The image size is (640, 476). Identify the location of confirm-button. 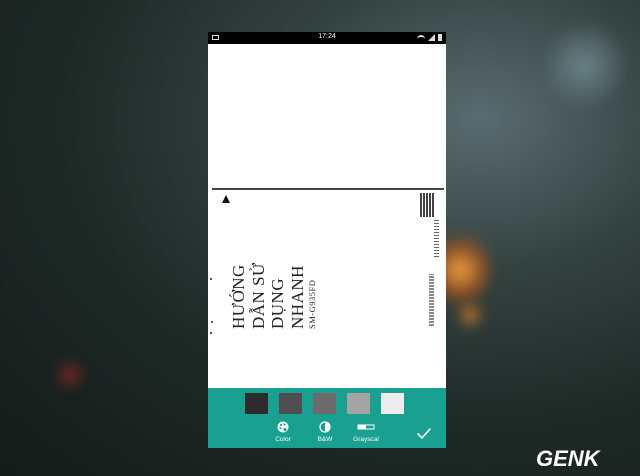
(424, 433).